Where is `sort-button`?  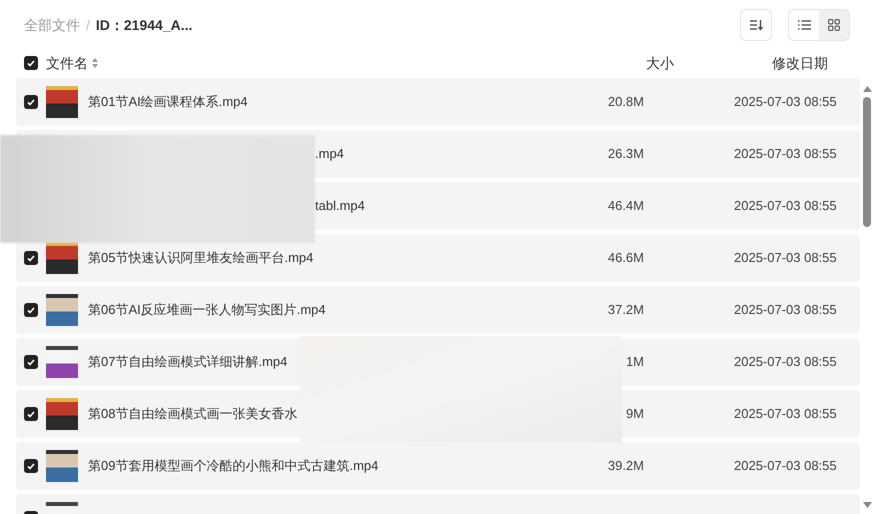
sort-button is located at coordinates (756, 25).